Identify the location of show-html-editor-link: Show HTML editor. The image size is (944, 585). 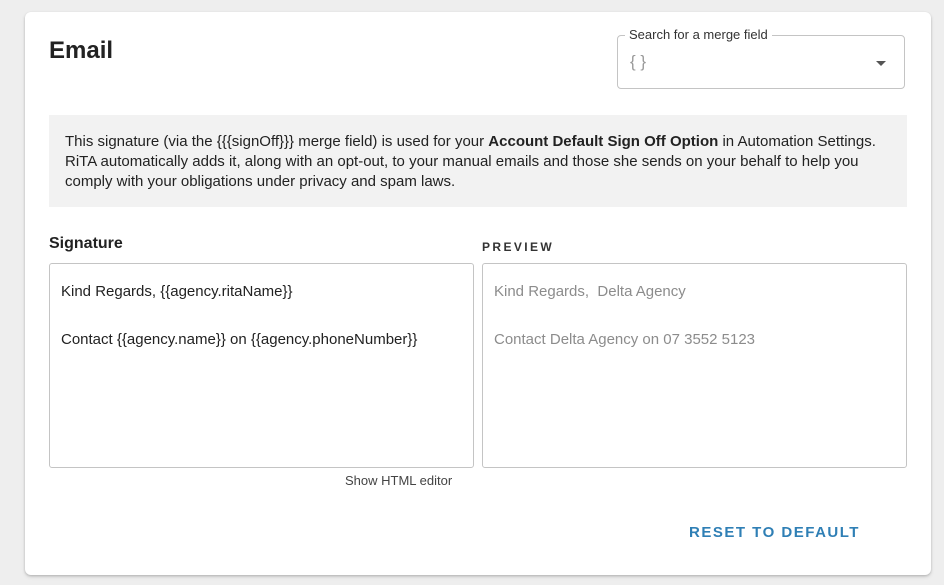
(398, 481).